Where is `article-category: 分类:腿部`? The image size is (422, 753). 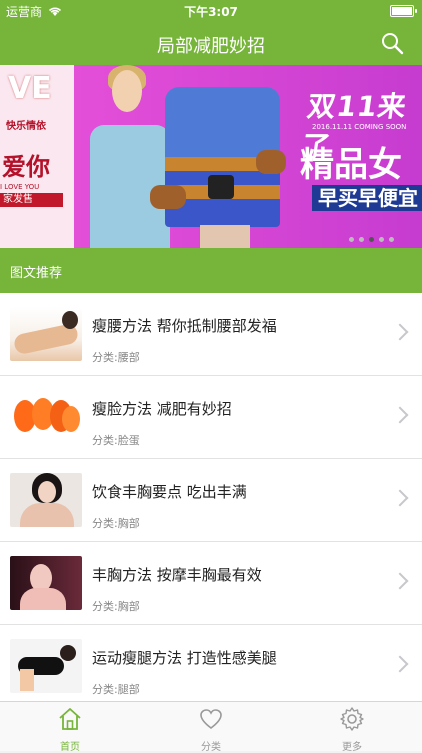
article-category: 分类:腿部 is located at coordinates (116, 689).